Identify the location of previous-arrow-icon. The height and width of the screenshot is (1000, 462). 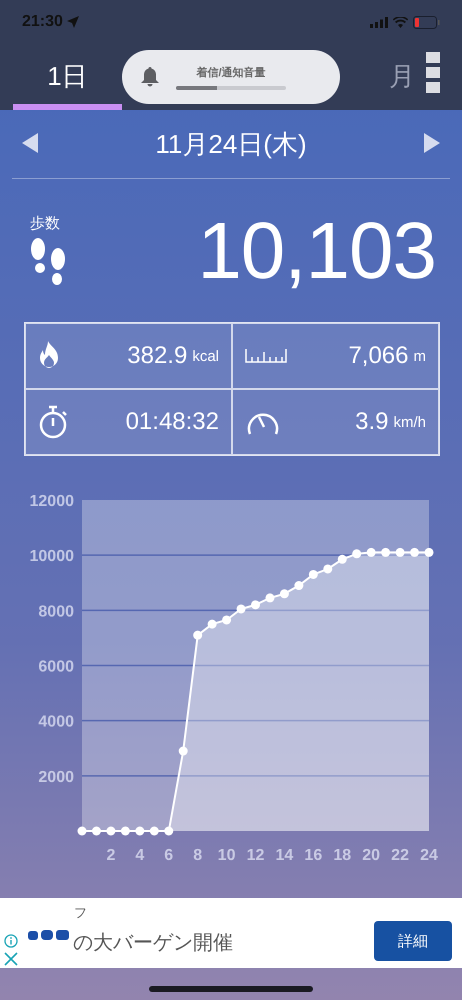
(30, 144).